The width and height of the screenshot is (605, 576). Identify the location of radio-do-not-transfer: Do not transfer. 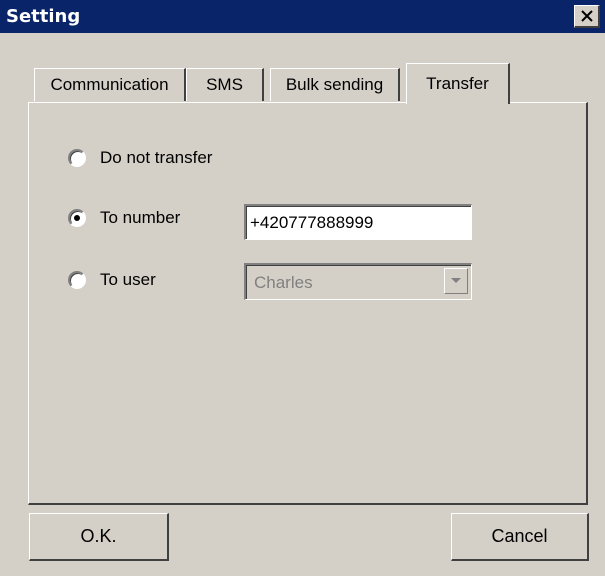
(140, 158).